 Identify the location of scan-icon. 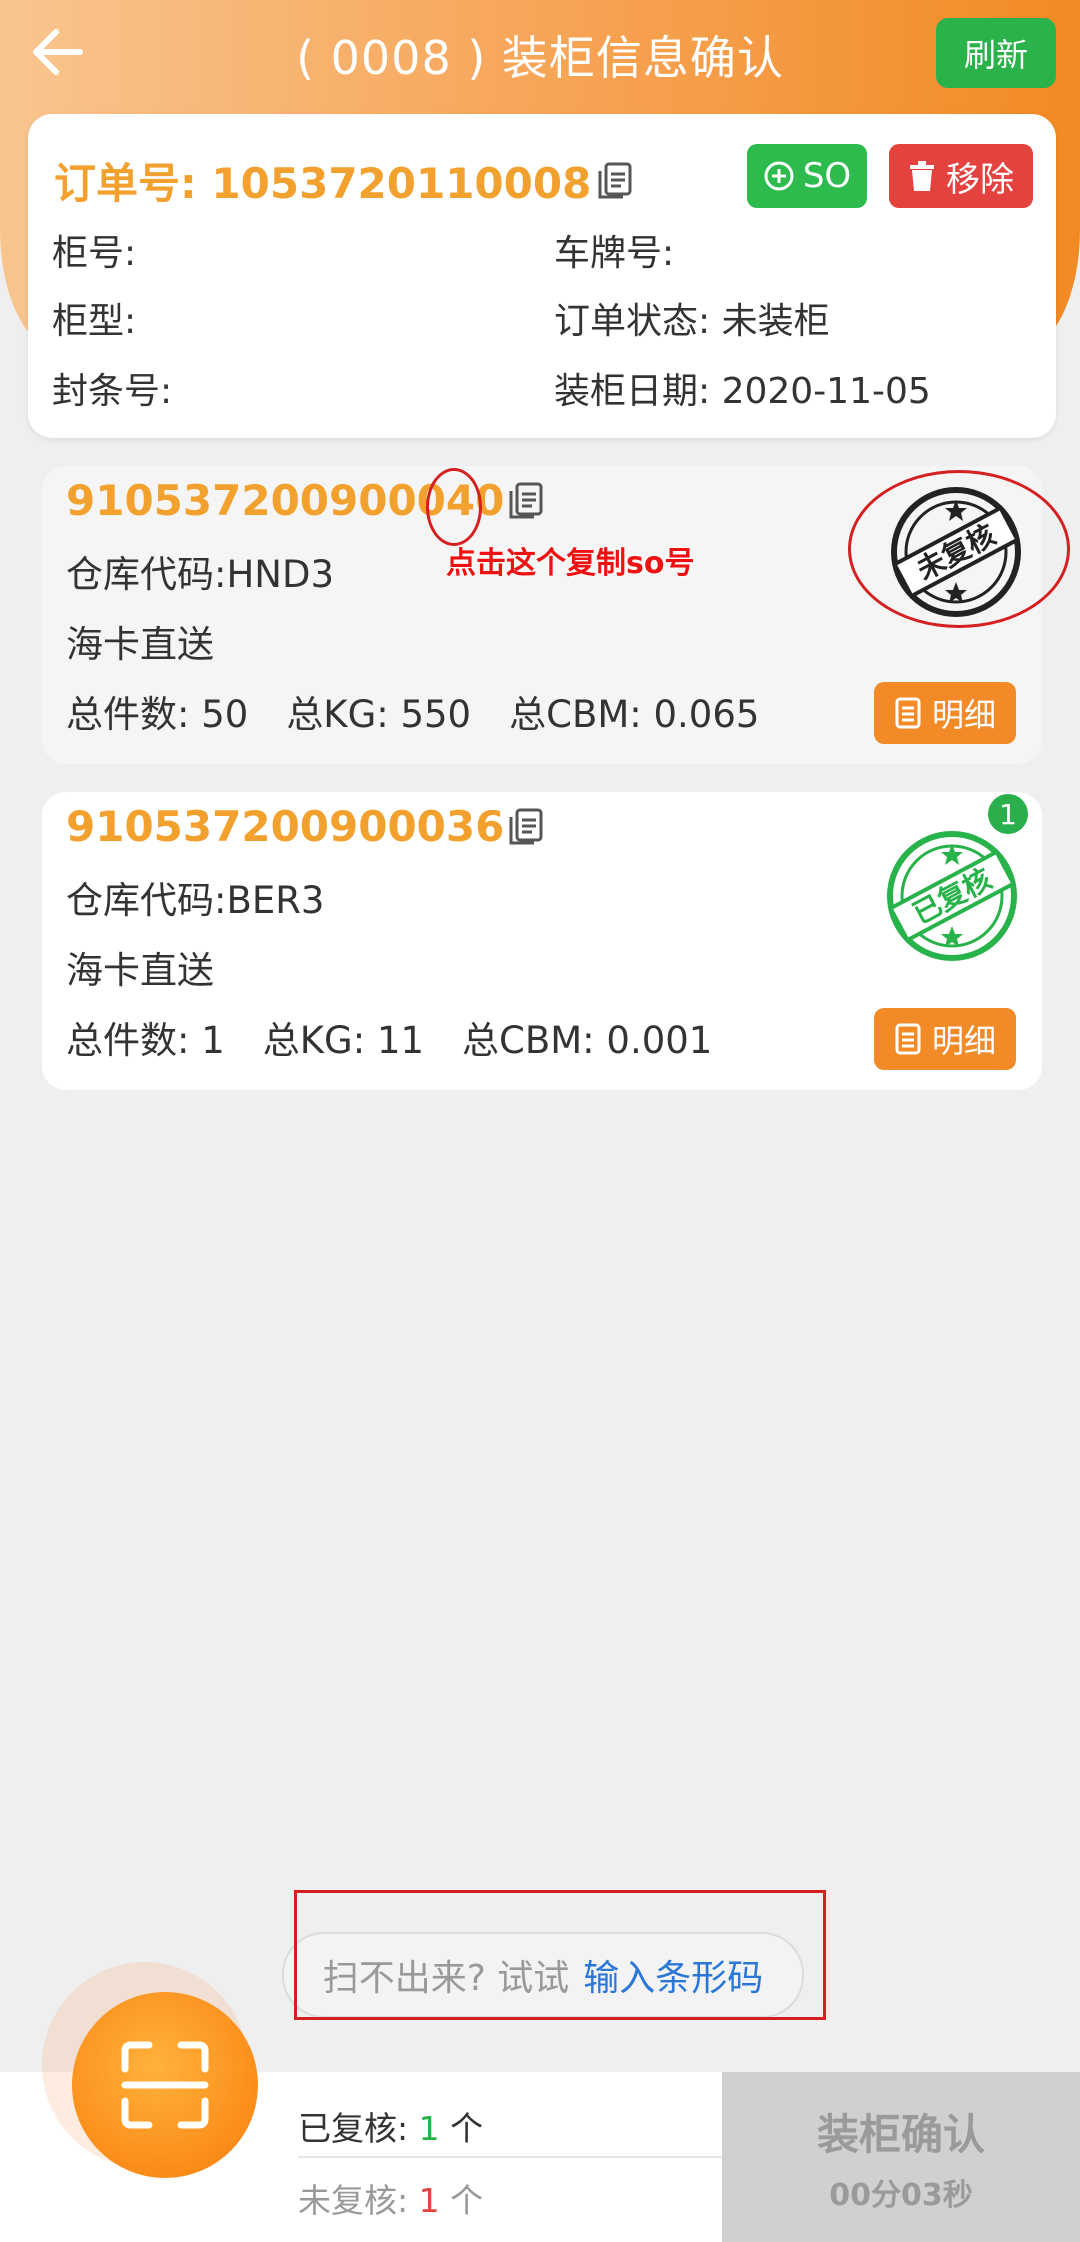
(165, 2085).